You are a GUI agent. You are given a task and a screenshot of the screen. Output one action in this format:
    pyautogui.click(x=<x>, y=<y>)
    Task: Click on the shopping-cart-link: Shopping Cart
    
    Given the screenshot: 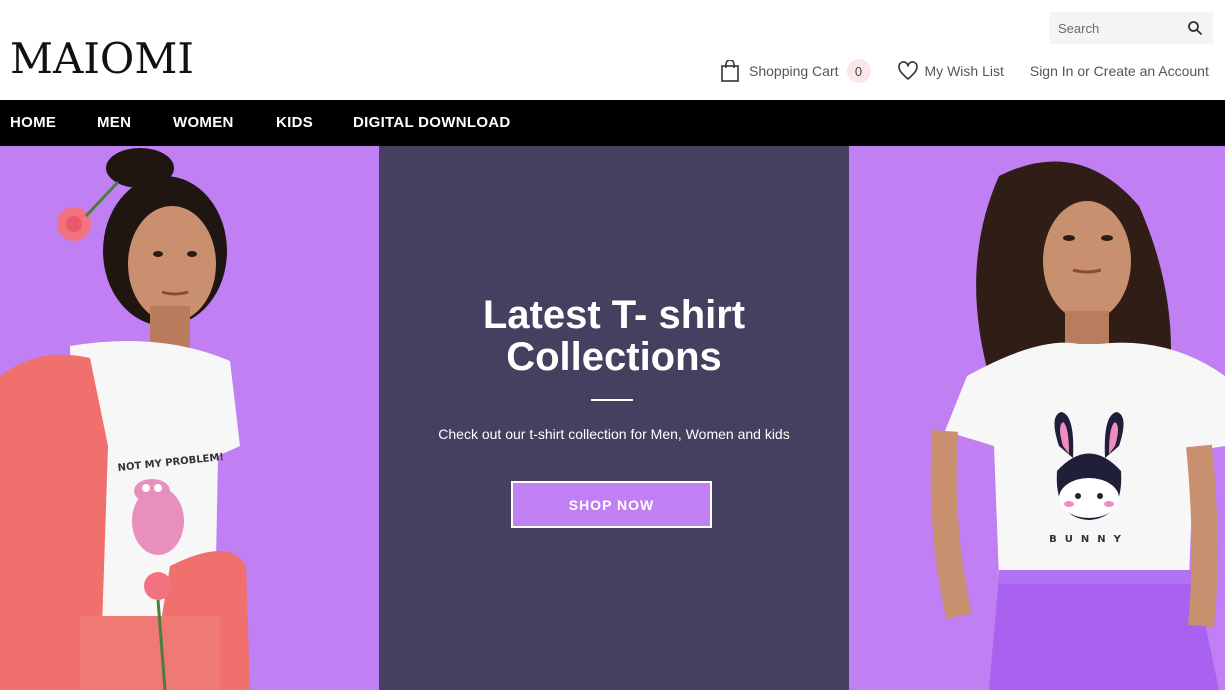 What is the action you would take?
    pyautogui.click(x=794, y=71)
    